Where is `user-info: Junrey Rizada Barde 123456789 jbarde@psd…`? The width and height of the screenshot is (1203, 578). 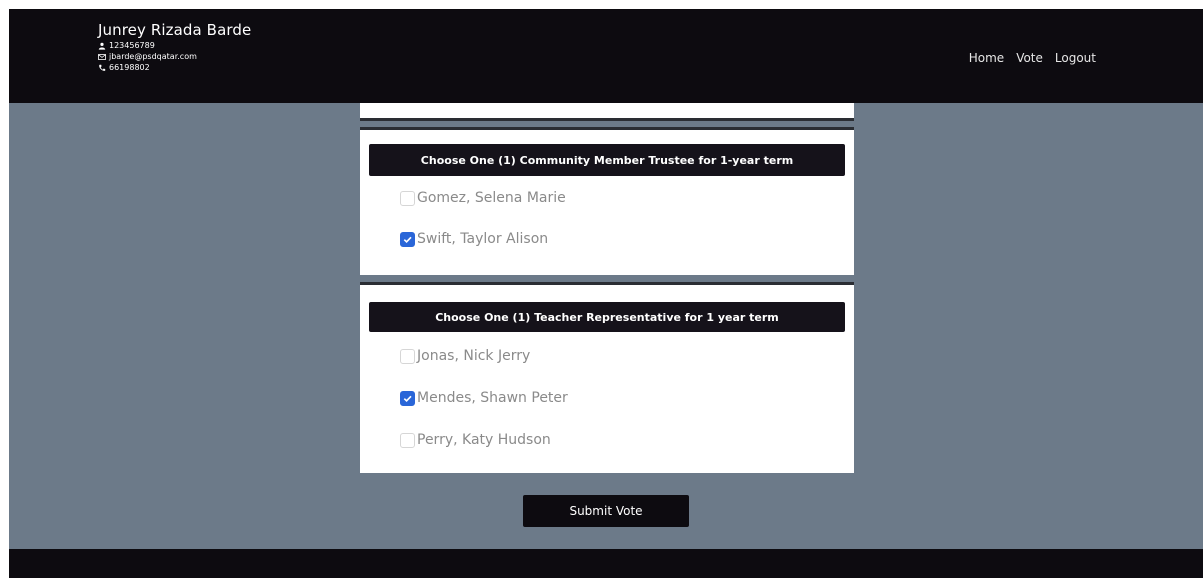 user-info: Junrey Rizada Barde 123456789 jbarde@psd… is located at coordinates (174, 46).